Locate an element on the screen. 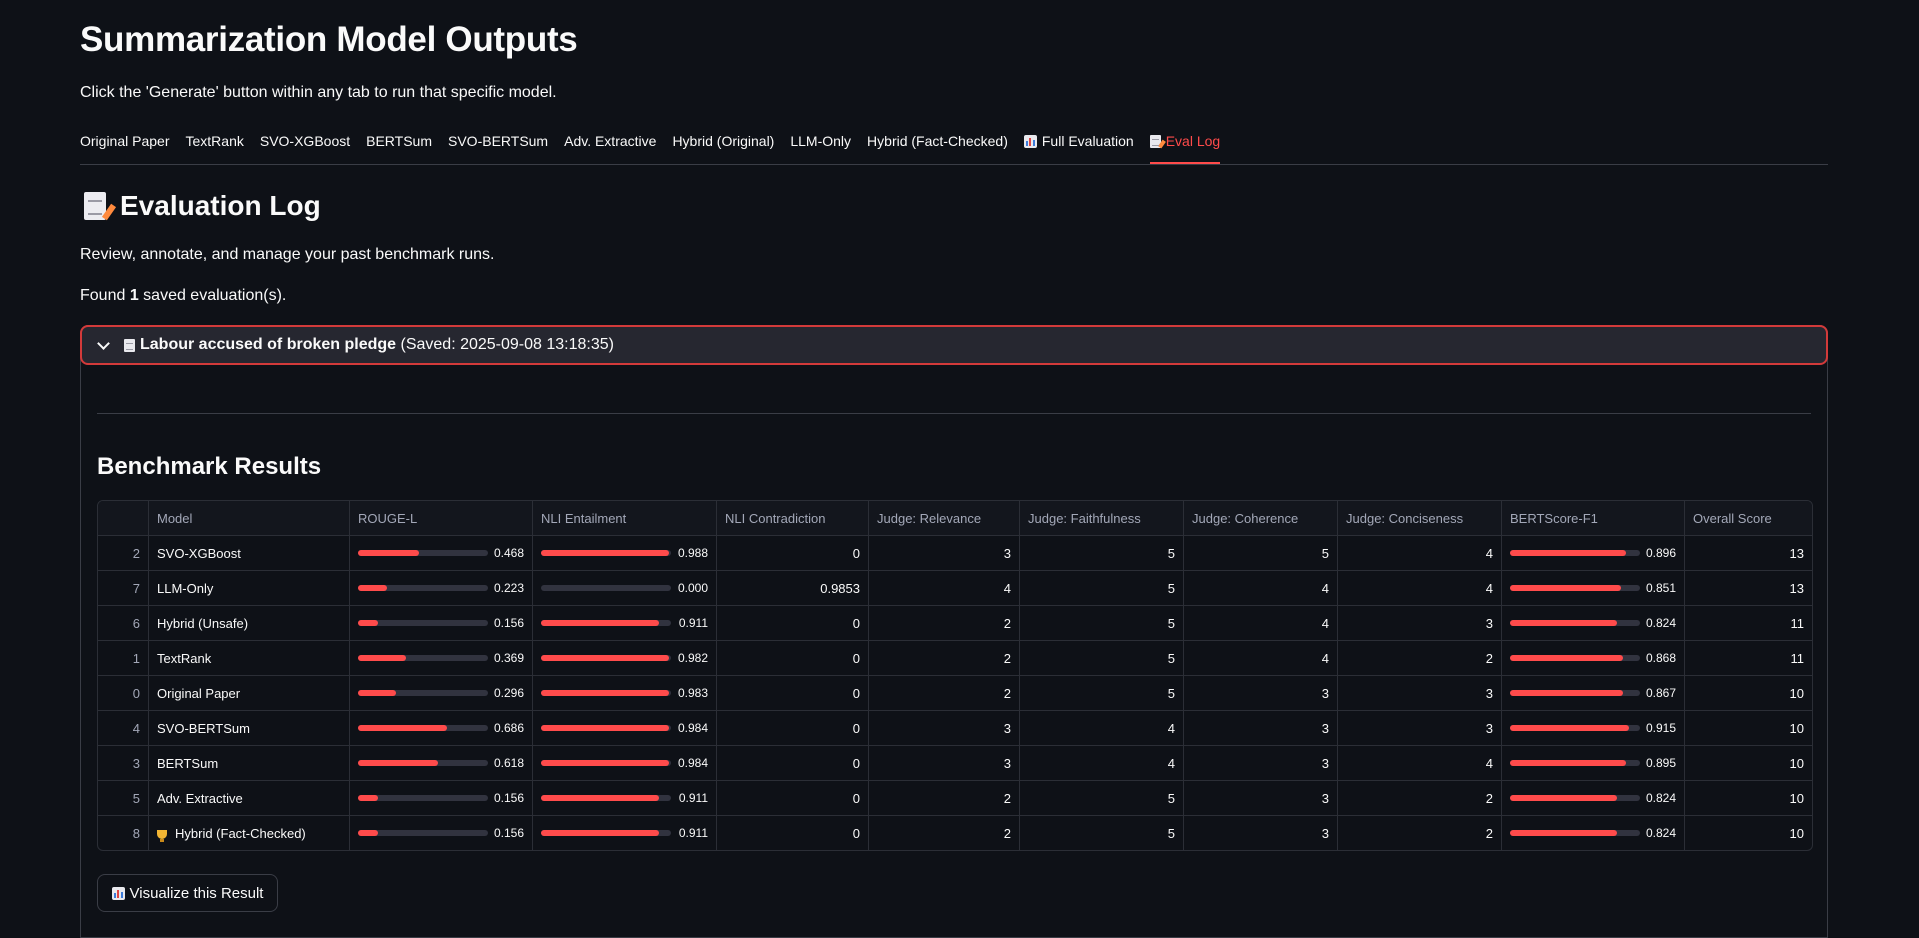 The image size is (1919, 938). tab-bertsum: BERTSum is located at coordinates (399, 144).